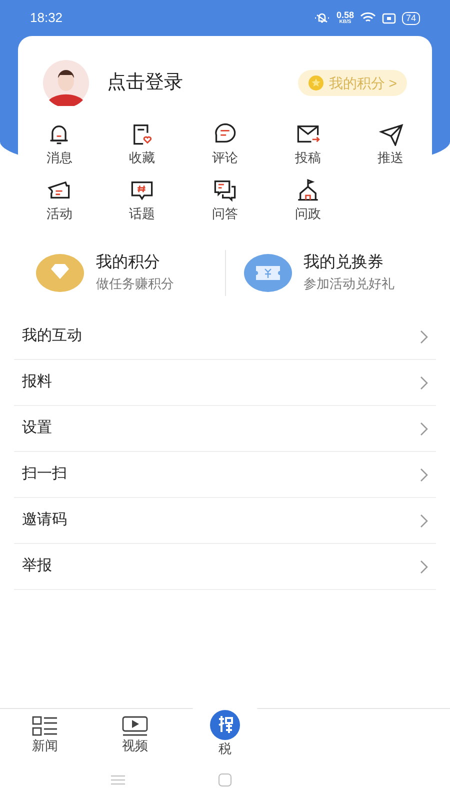 The image size is (450, 800). I want to click on list-icon, so click(45, 726).